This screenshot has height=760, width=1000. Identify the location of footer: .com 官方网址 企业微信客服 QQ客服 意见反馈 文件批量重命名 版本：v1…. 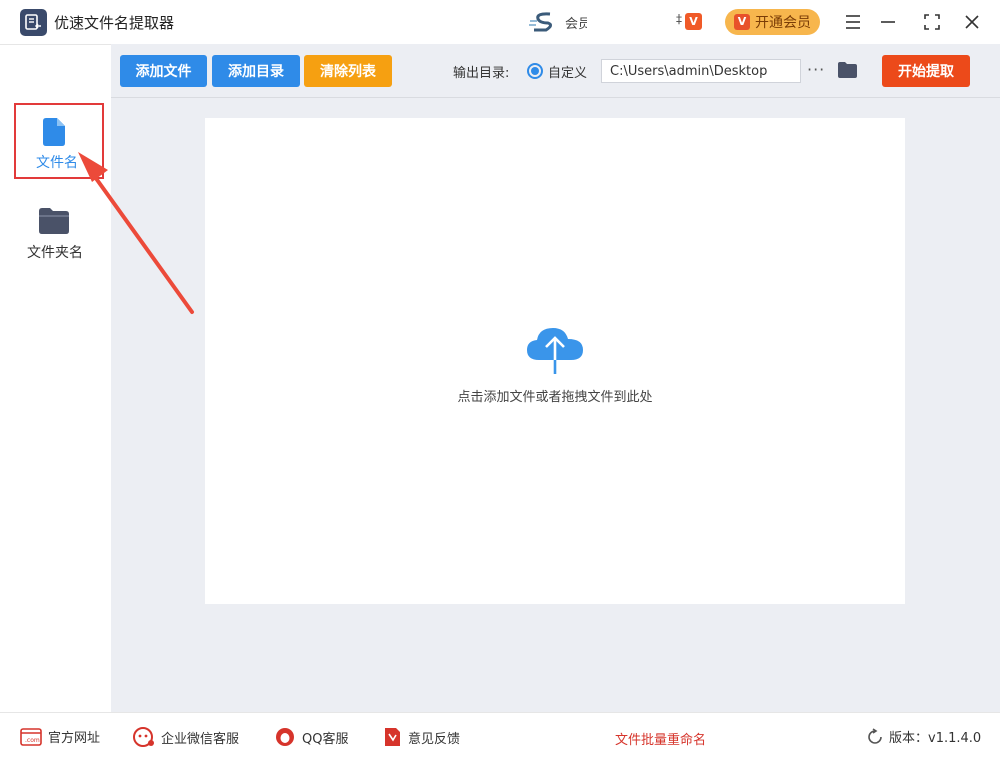
(500, 736).